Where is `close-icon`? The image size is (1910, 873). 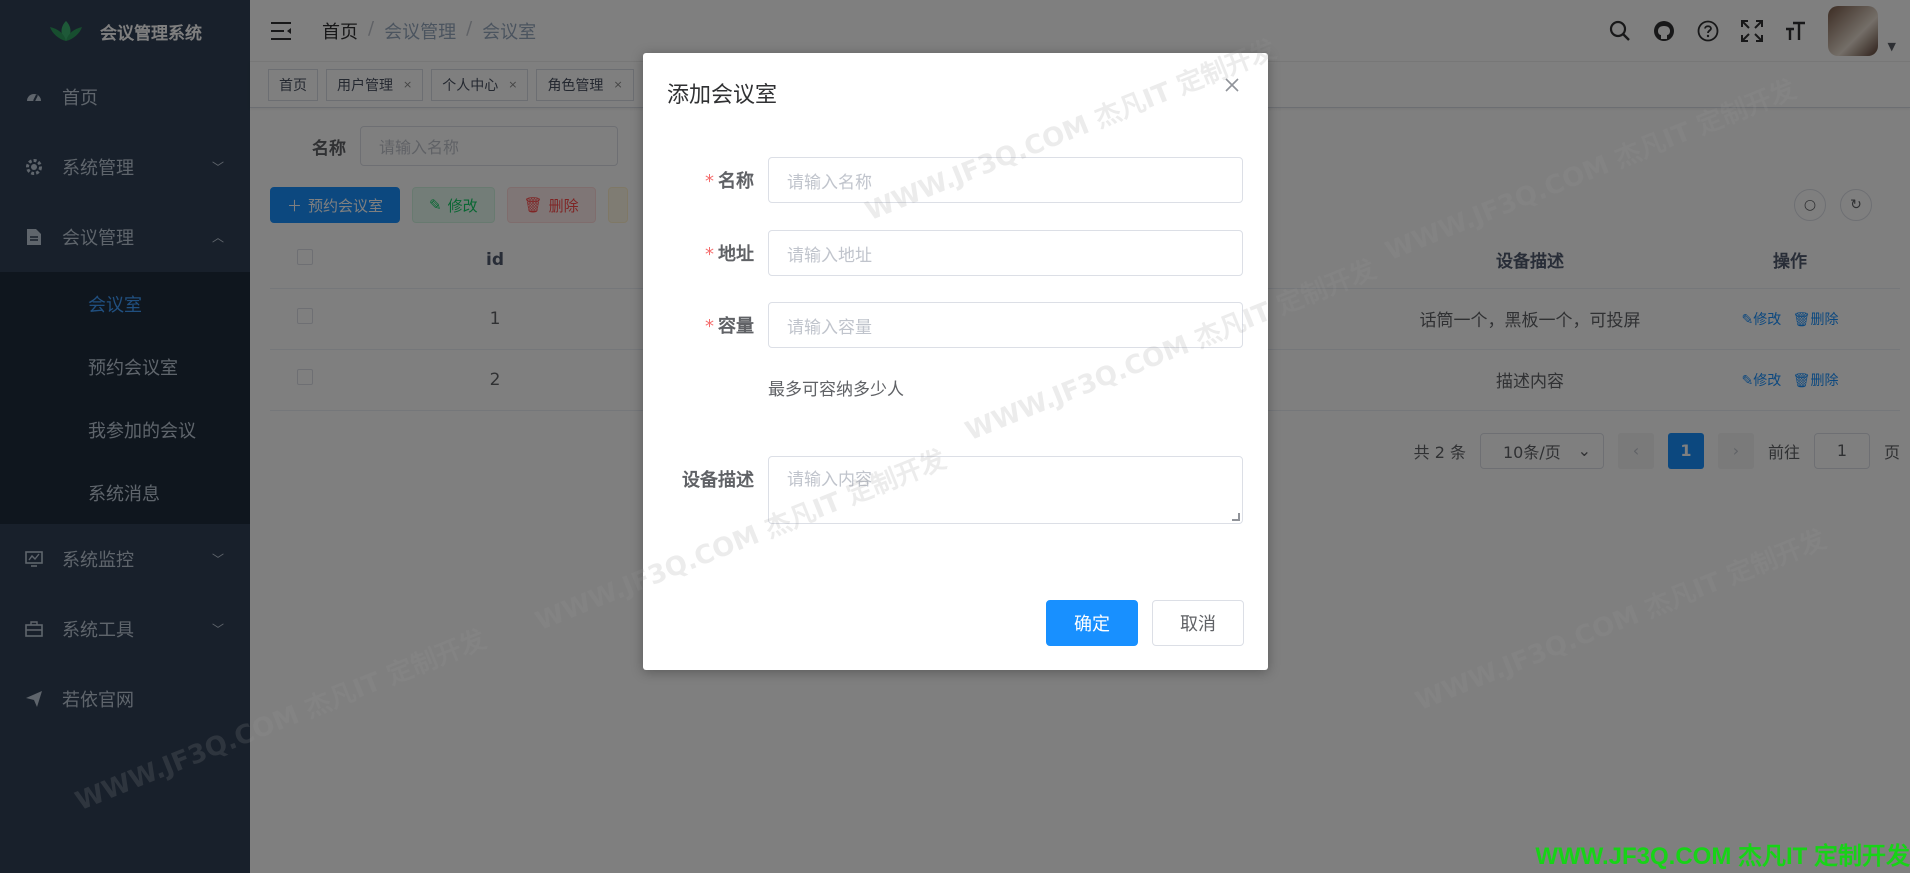
close-icon is located at coordinates (1232, 85).